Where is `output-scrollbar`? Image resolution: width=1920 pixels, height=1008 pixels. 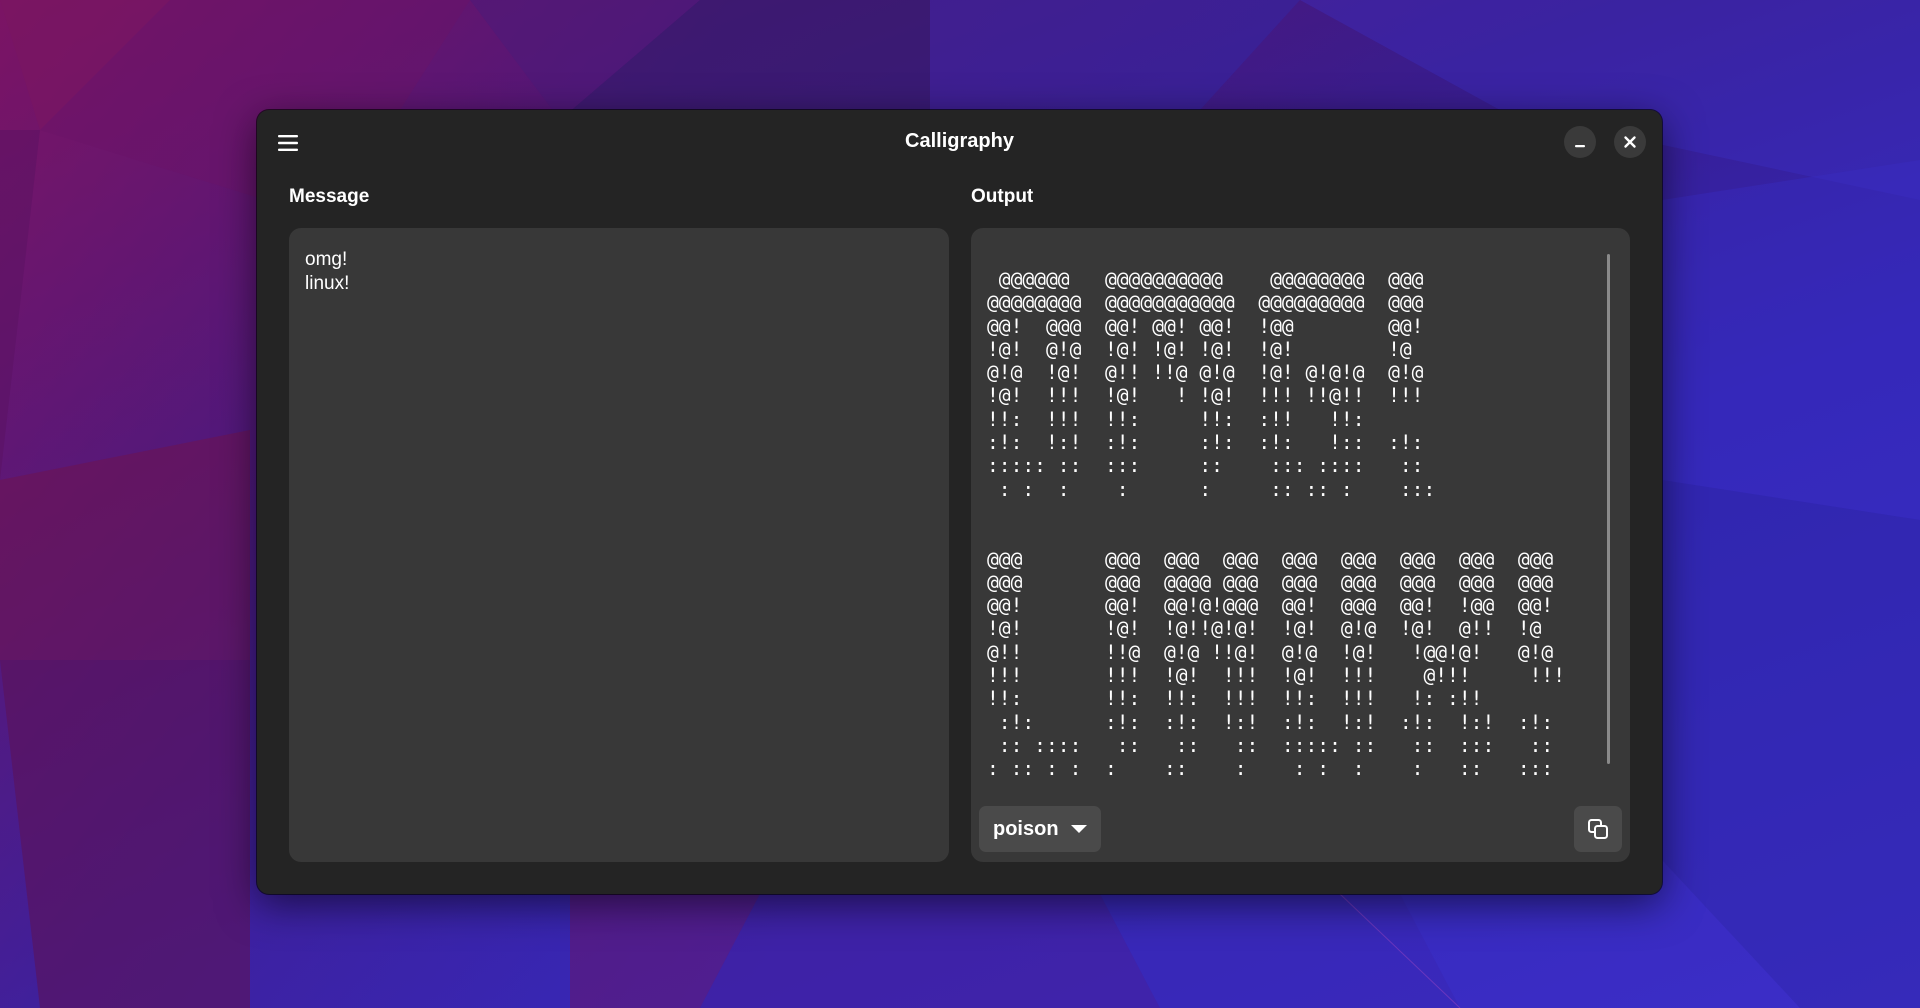 output-scrollbar is located at coordinates (1608, 509).